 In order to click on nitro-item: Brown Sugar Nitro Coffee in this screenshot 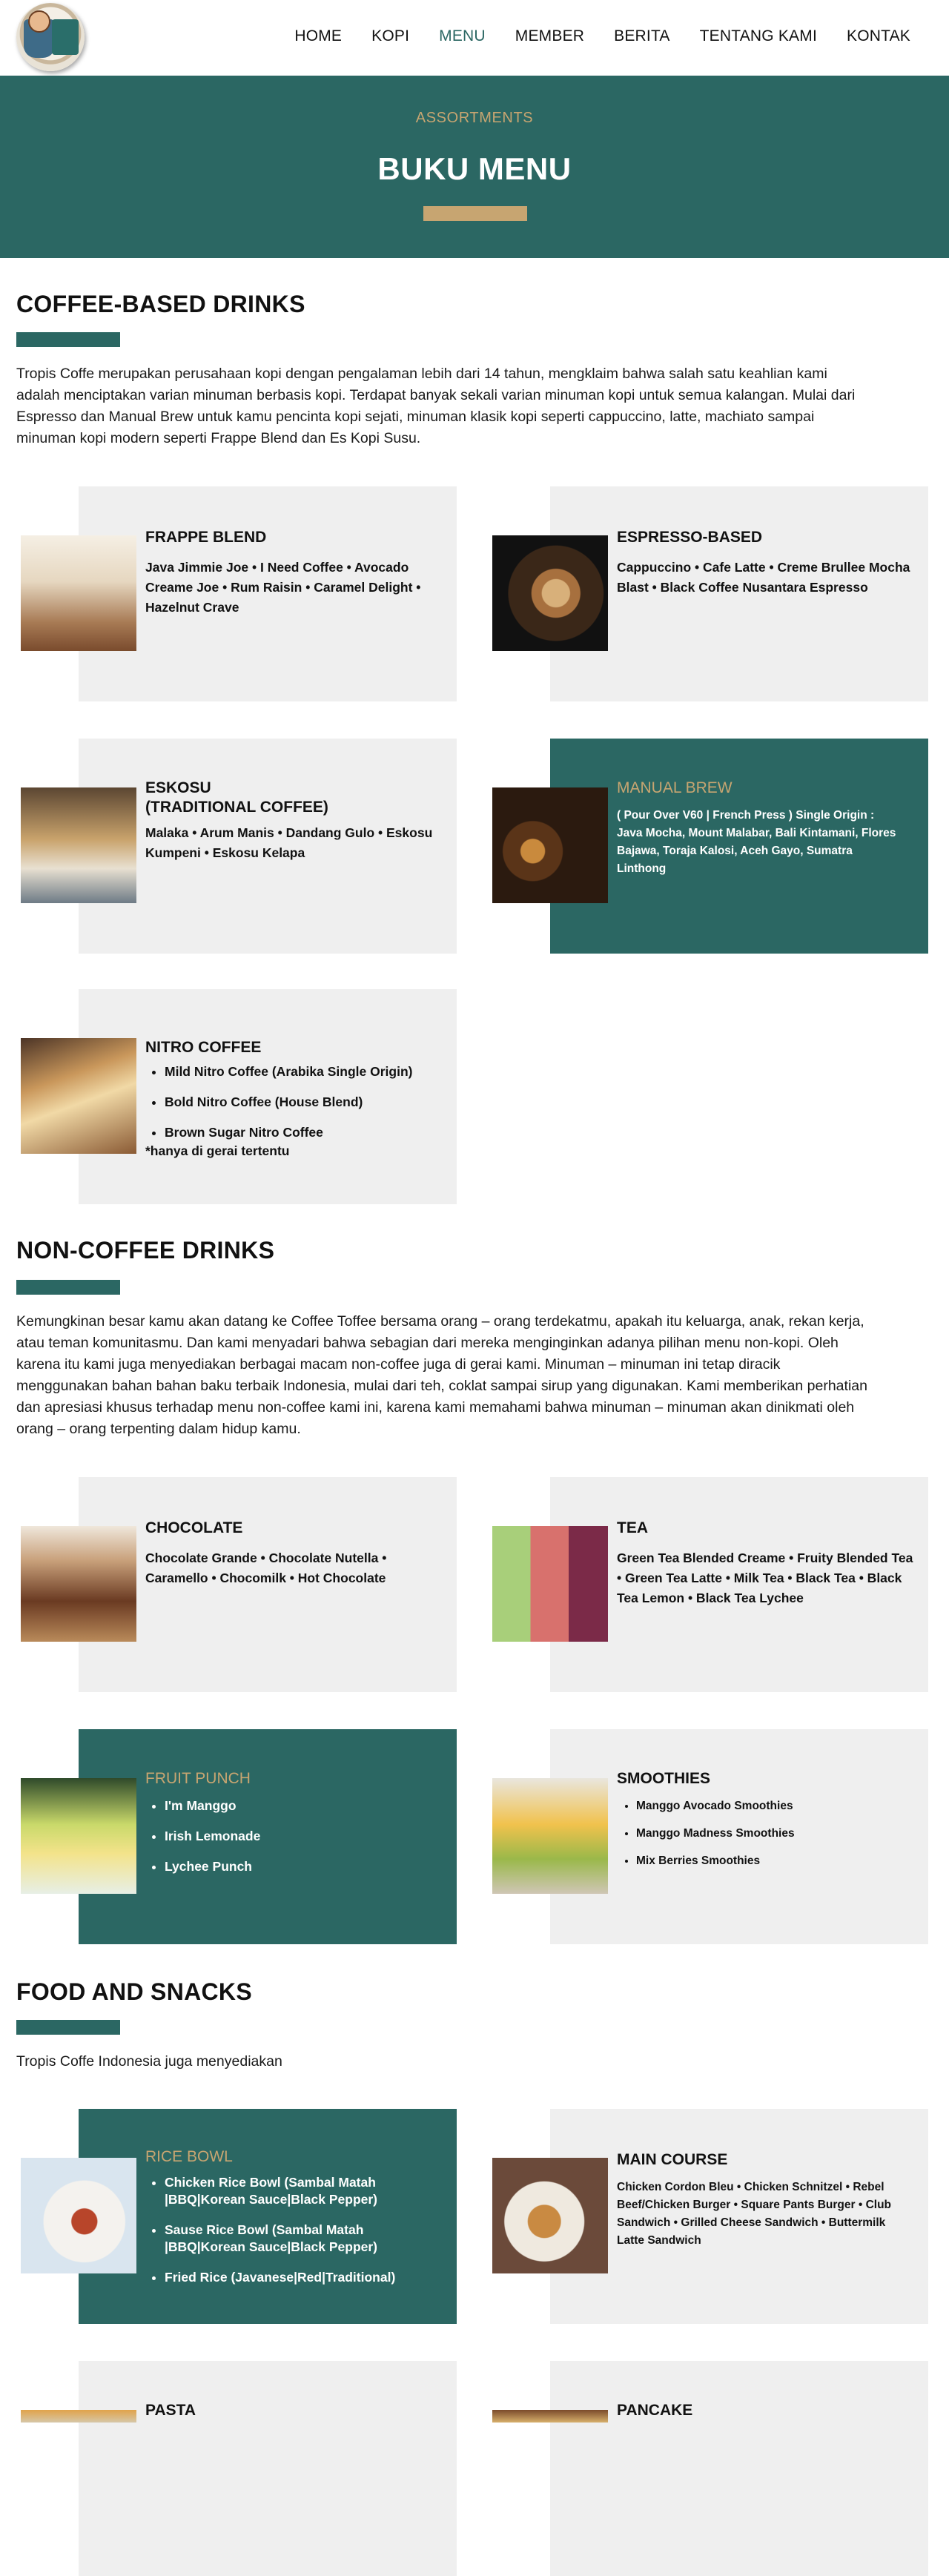, I will do `click(311, 1132)`.